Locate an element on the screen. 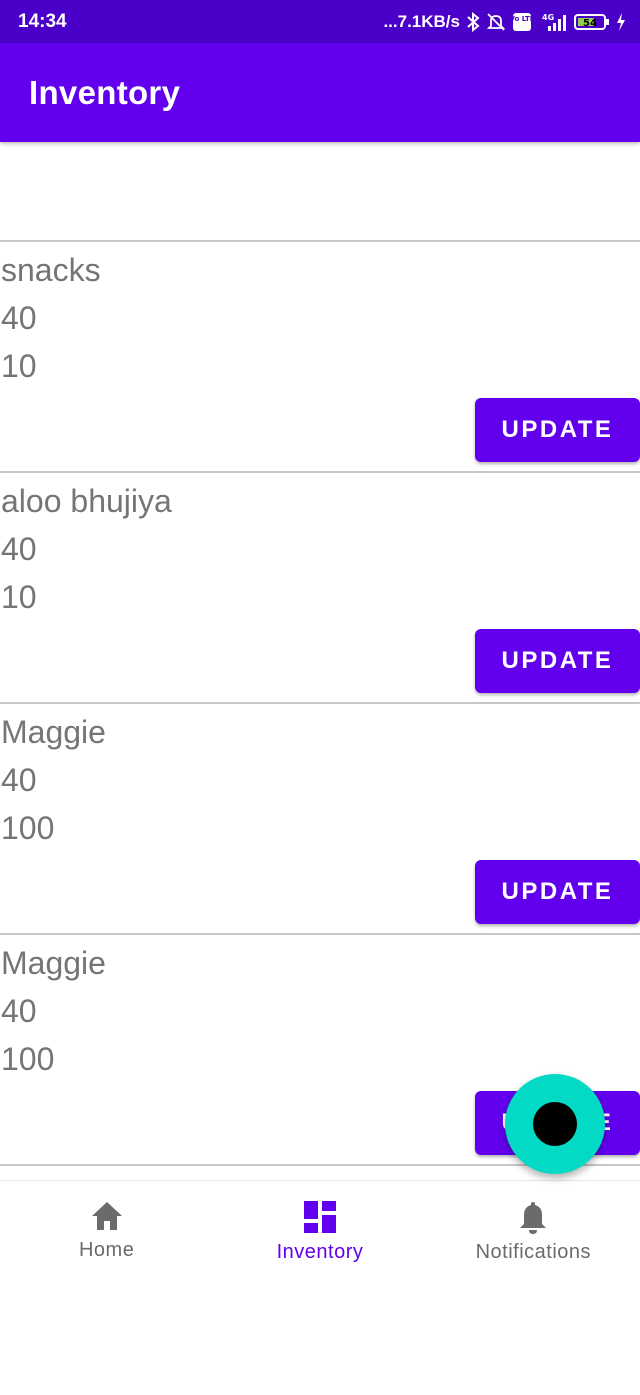  status-time: 14:34 is located at coordinates (42, 21).